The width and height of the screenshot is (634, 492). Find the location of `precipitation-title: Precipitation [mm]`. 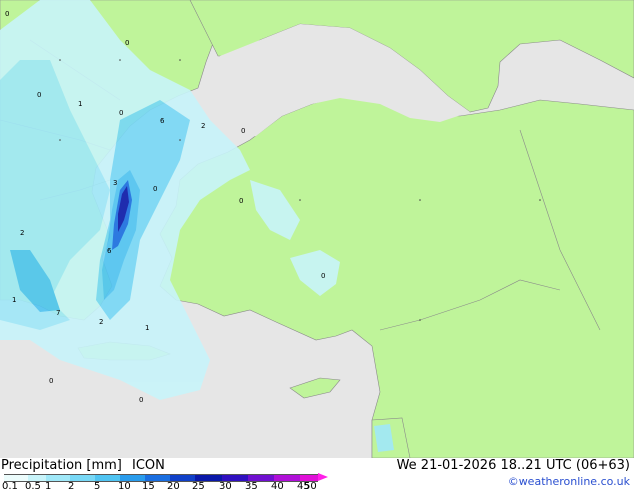

precipitation-title: Precipitation [mm] is located at coordinates (61, 465).